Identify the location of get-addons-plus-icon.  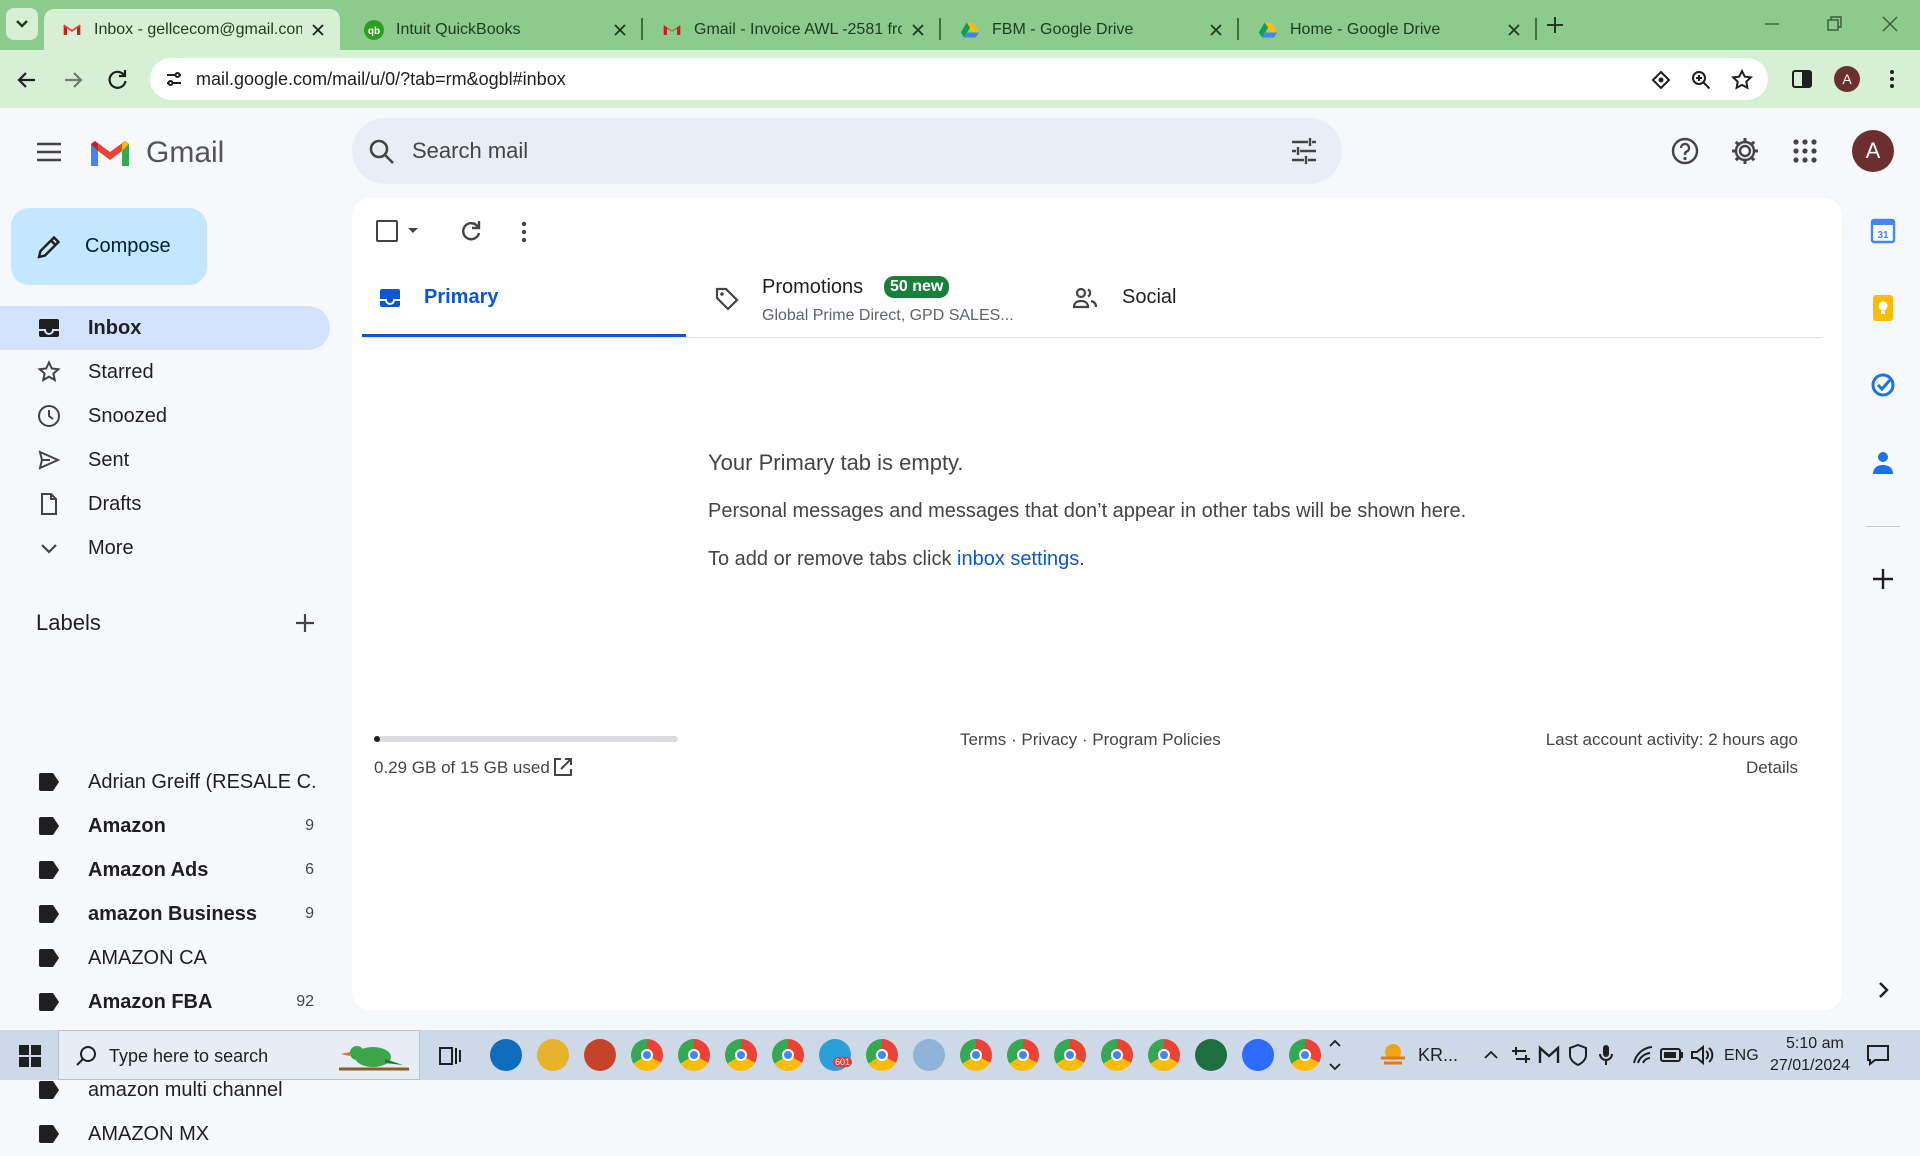
(1883, 579).